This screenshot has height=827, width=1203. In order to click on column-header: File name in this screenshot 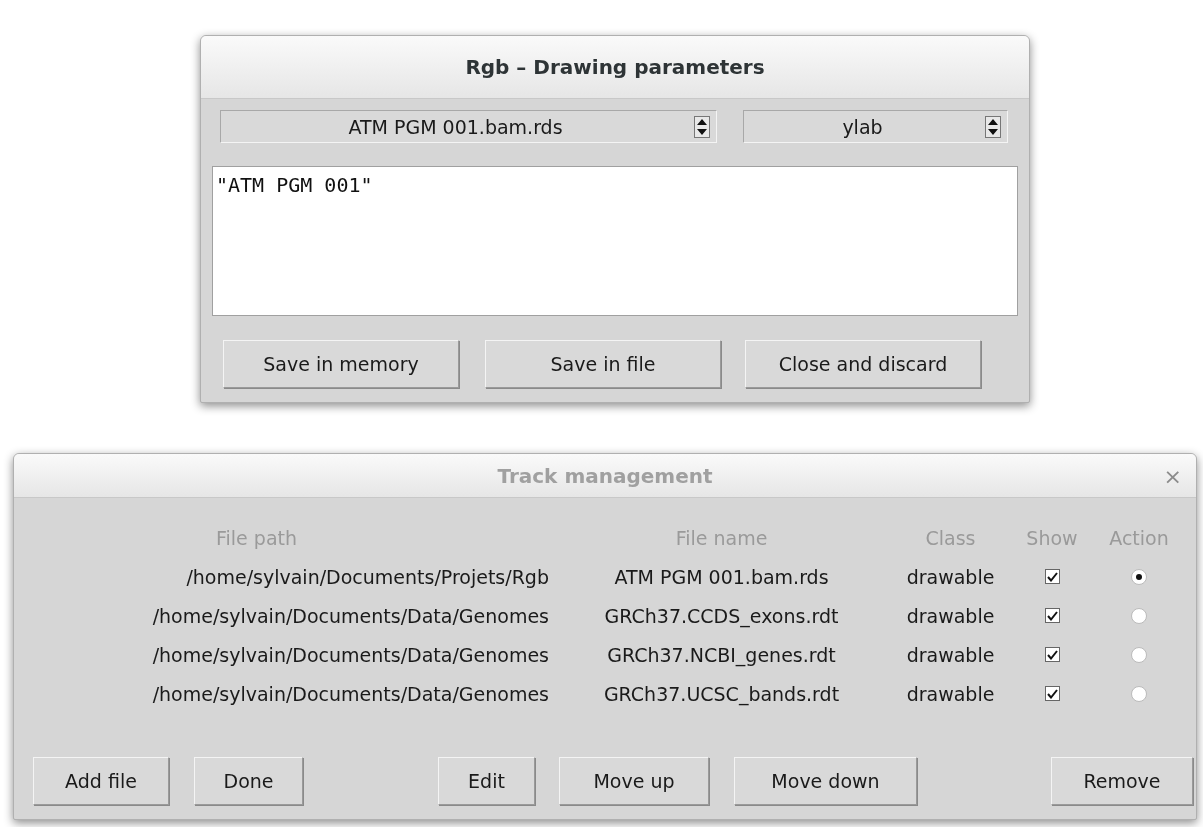, I will do `click(721, 537)`.